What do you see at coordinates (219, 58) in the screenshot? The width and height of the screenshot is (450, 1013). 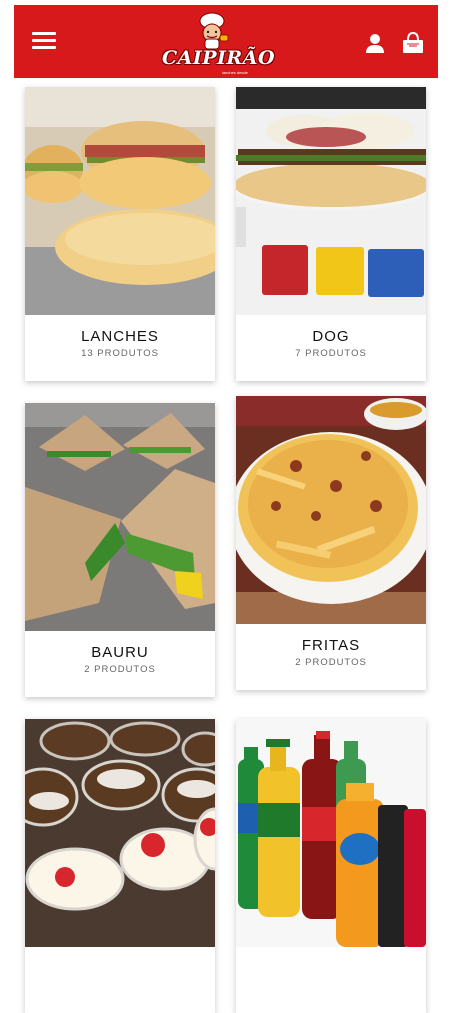 I see `brand-name: CAIPIRÃO` at bounding box center [219, 58].